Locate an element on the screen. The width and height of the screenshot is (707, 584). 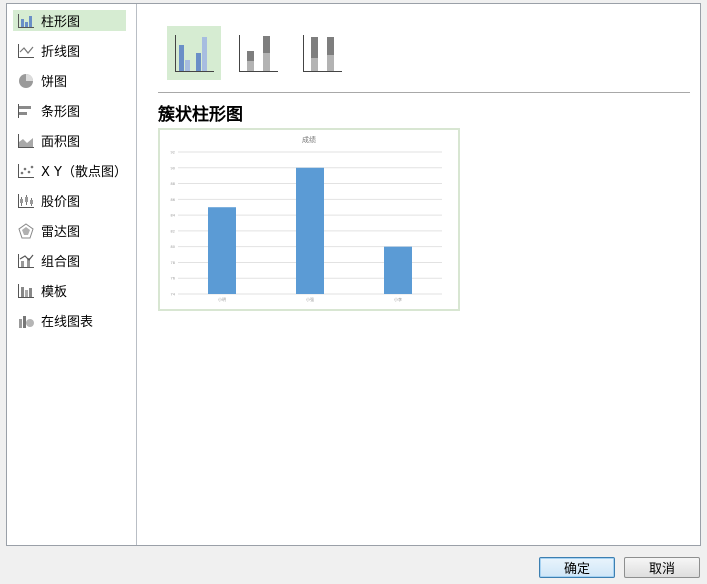
sidebar-item-template: 模板 is located at coordinates (69, 290).